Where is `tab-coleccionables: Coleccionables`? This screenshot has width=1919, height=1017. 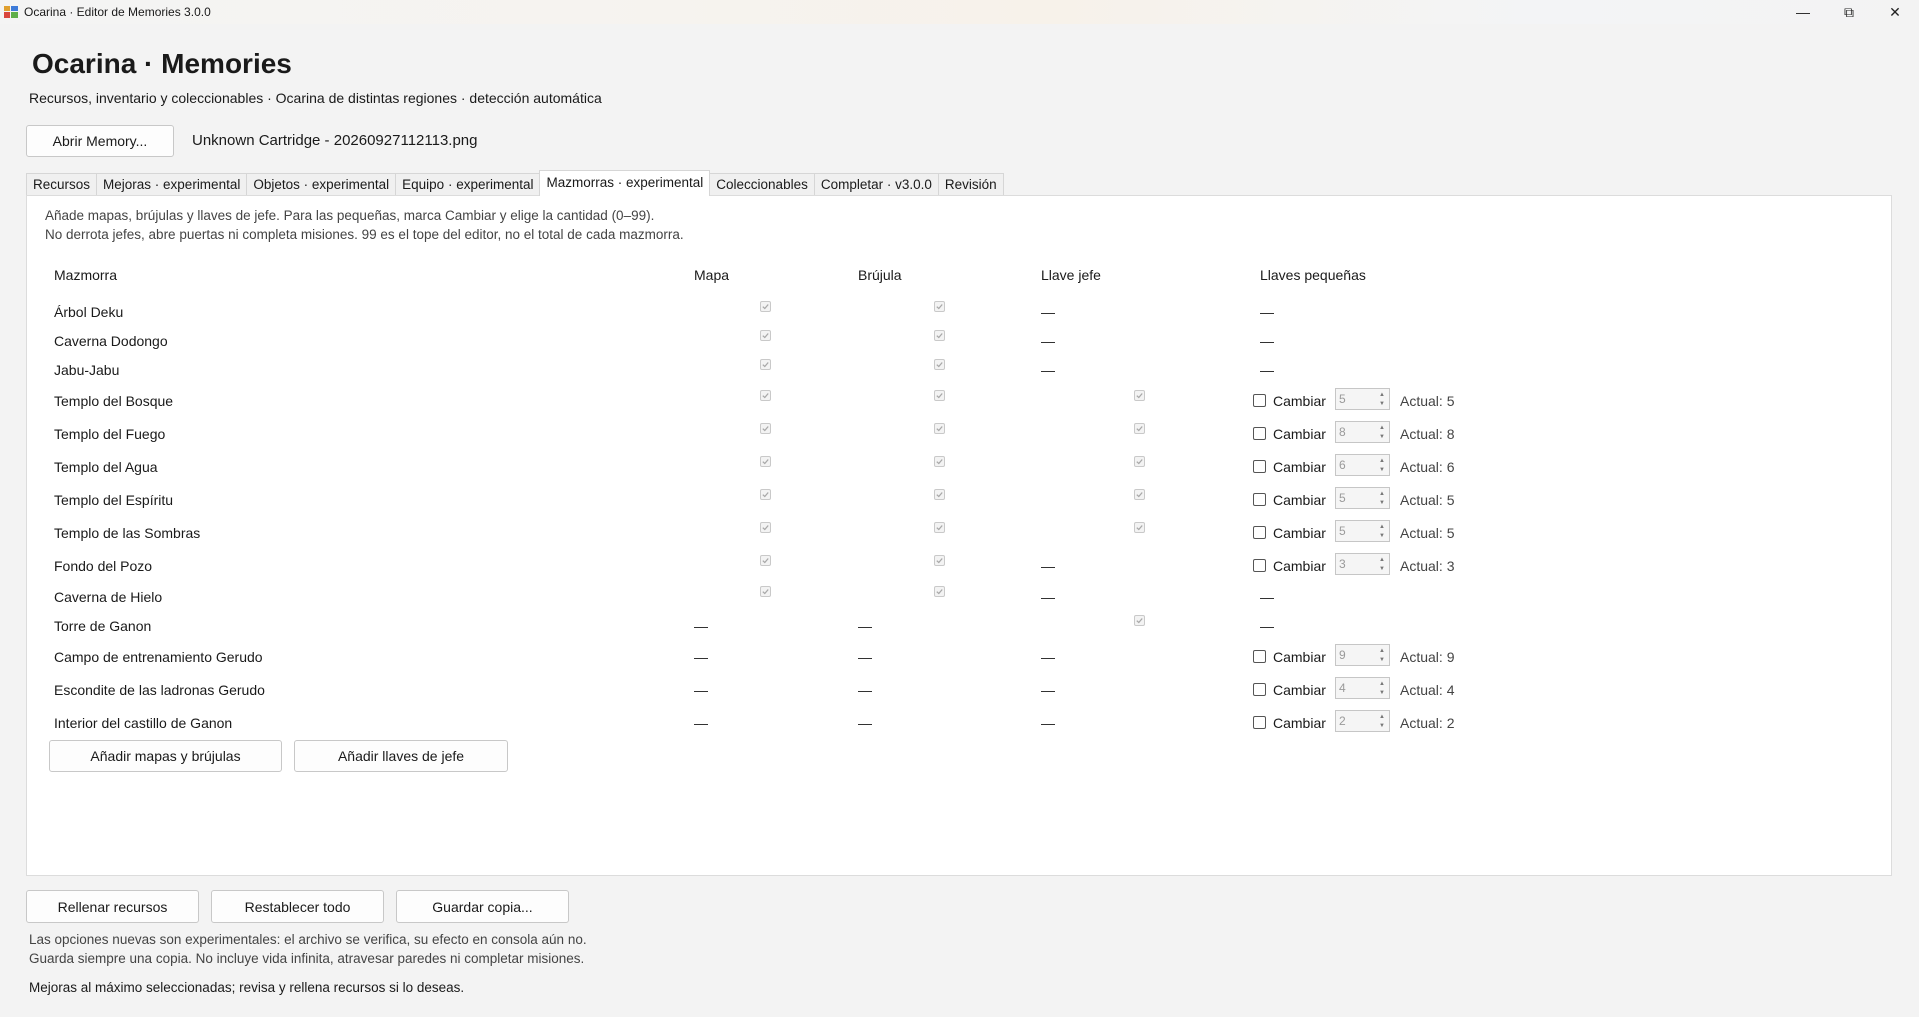 tab-coleccionables: Coleccionables is located at coordinates (762, 184).